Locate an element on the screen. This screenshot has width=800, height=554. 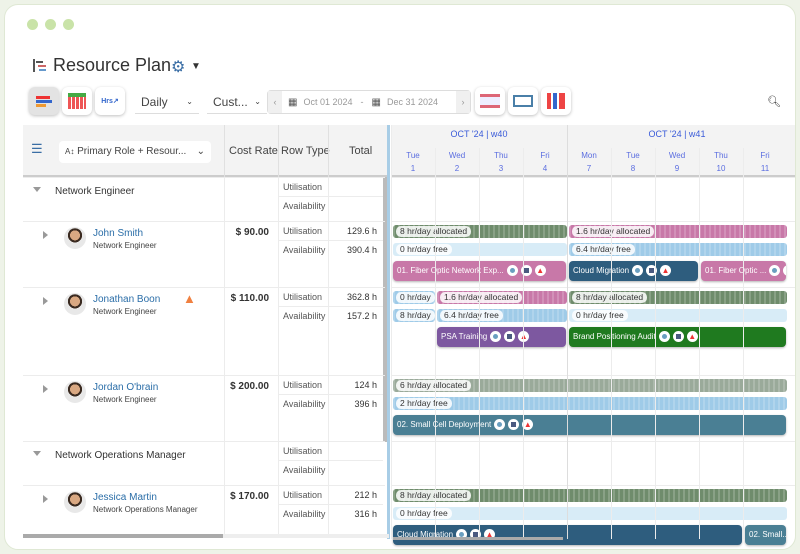
task-bar: Cloud Migration is located at coordinates (633, 271).